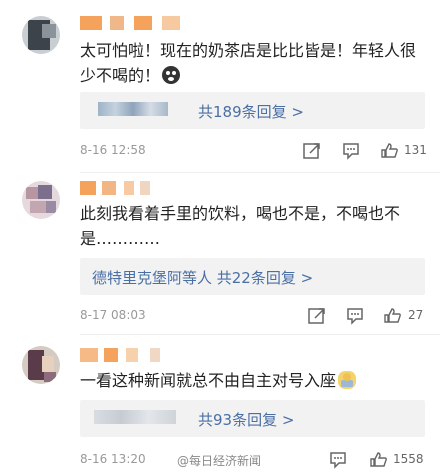 This screenshot has height=473, width=440. I want to click on facepalm-emoji-icon, so click(347, 380).